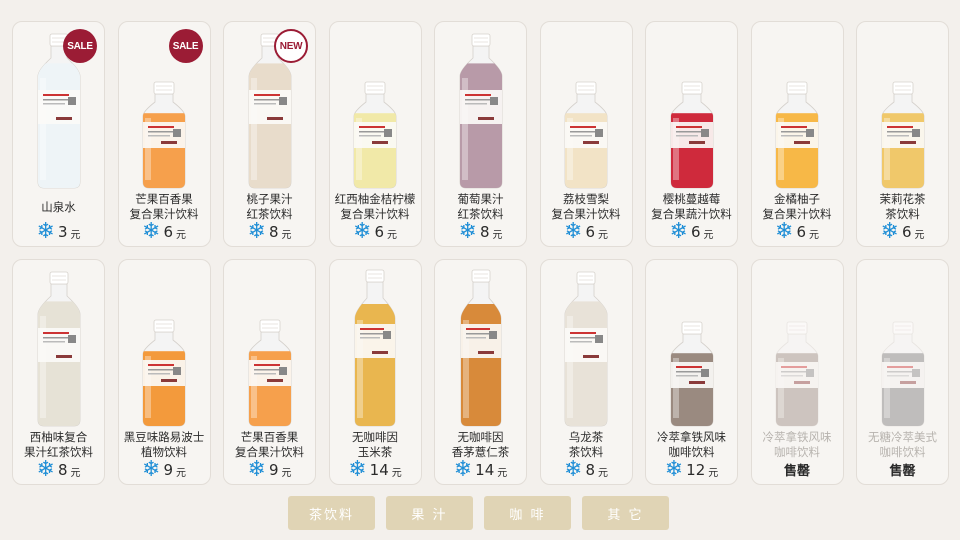 This screenshot has width=960, height=540. Describe the element at coordinates (480, 206) in the screenshot. I see `product-name: 葡萄果汁 红茶饮料` at that location.